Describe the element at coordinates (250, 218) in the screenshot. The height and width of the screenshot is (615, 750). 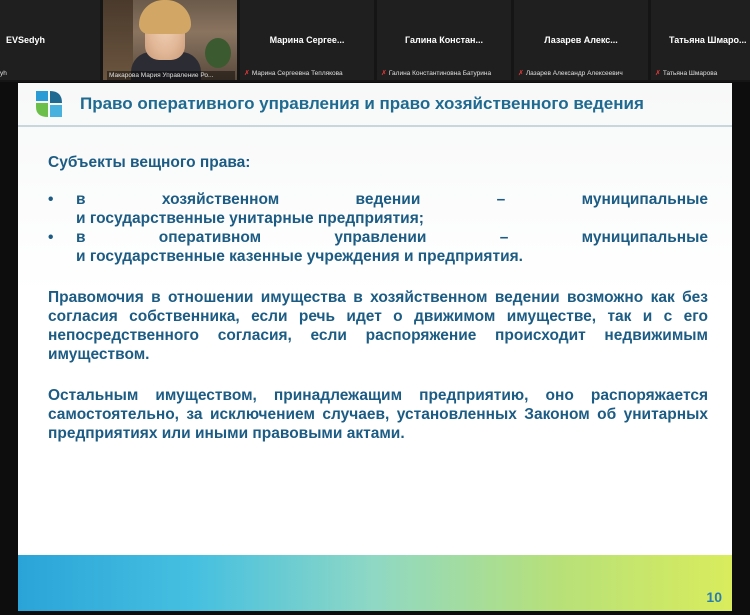
I see `bullet-line: и государственные унитарные предприятия;` at that location.